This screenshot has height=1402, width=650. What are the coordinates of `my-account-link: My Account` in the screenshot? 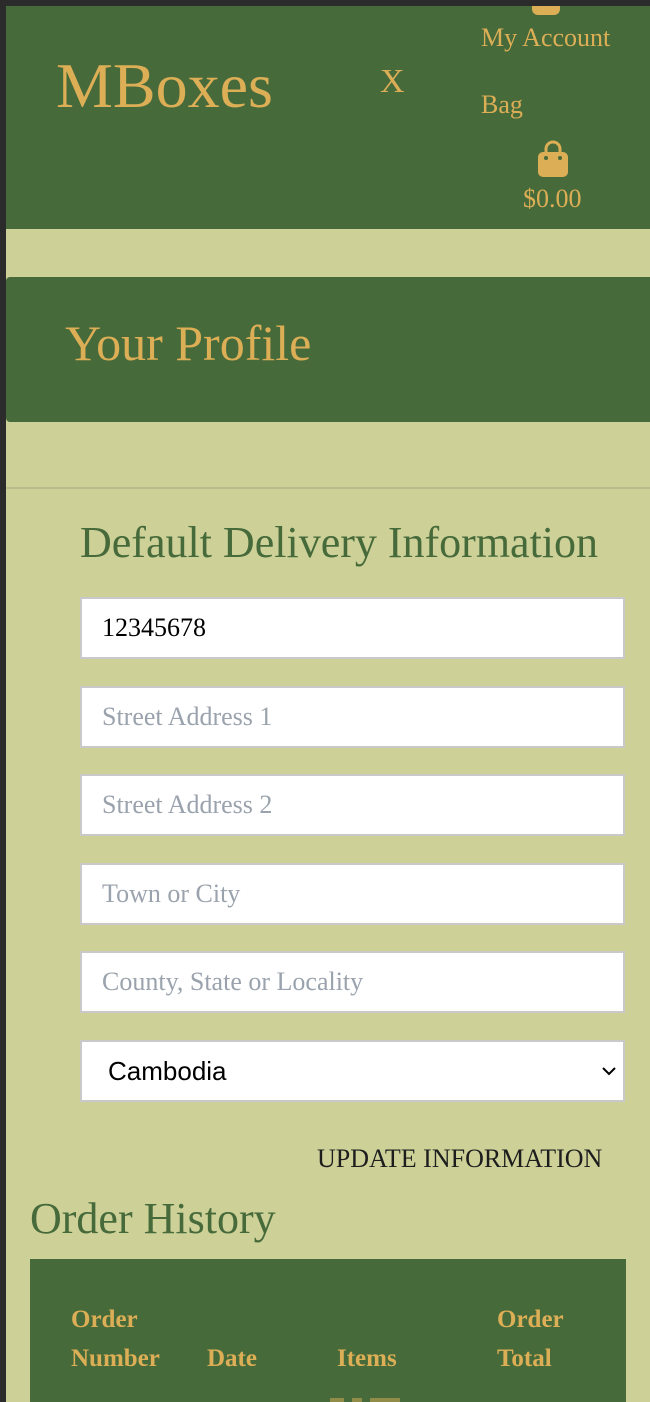 It's located at (545, 38).